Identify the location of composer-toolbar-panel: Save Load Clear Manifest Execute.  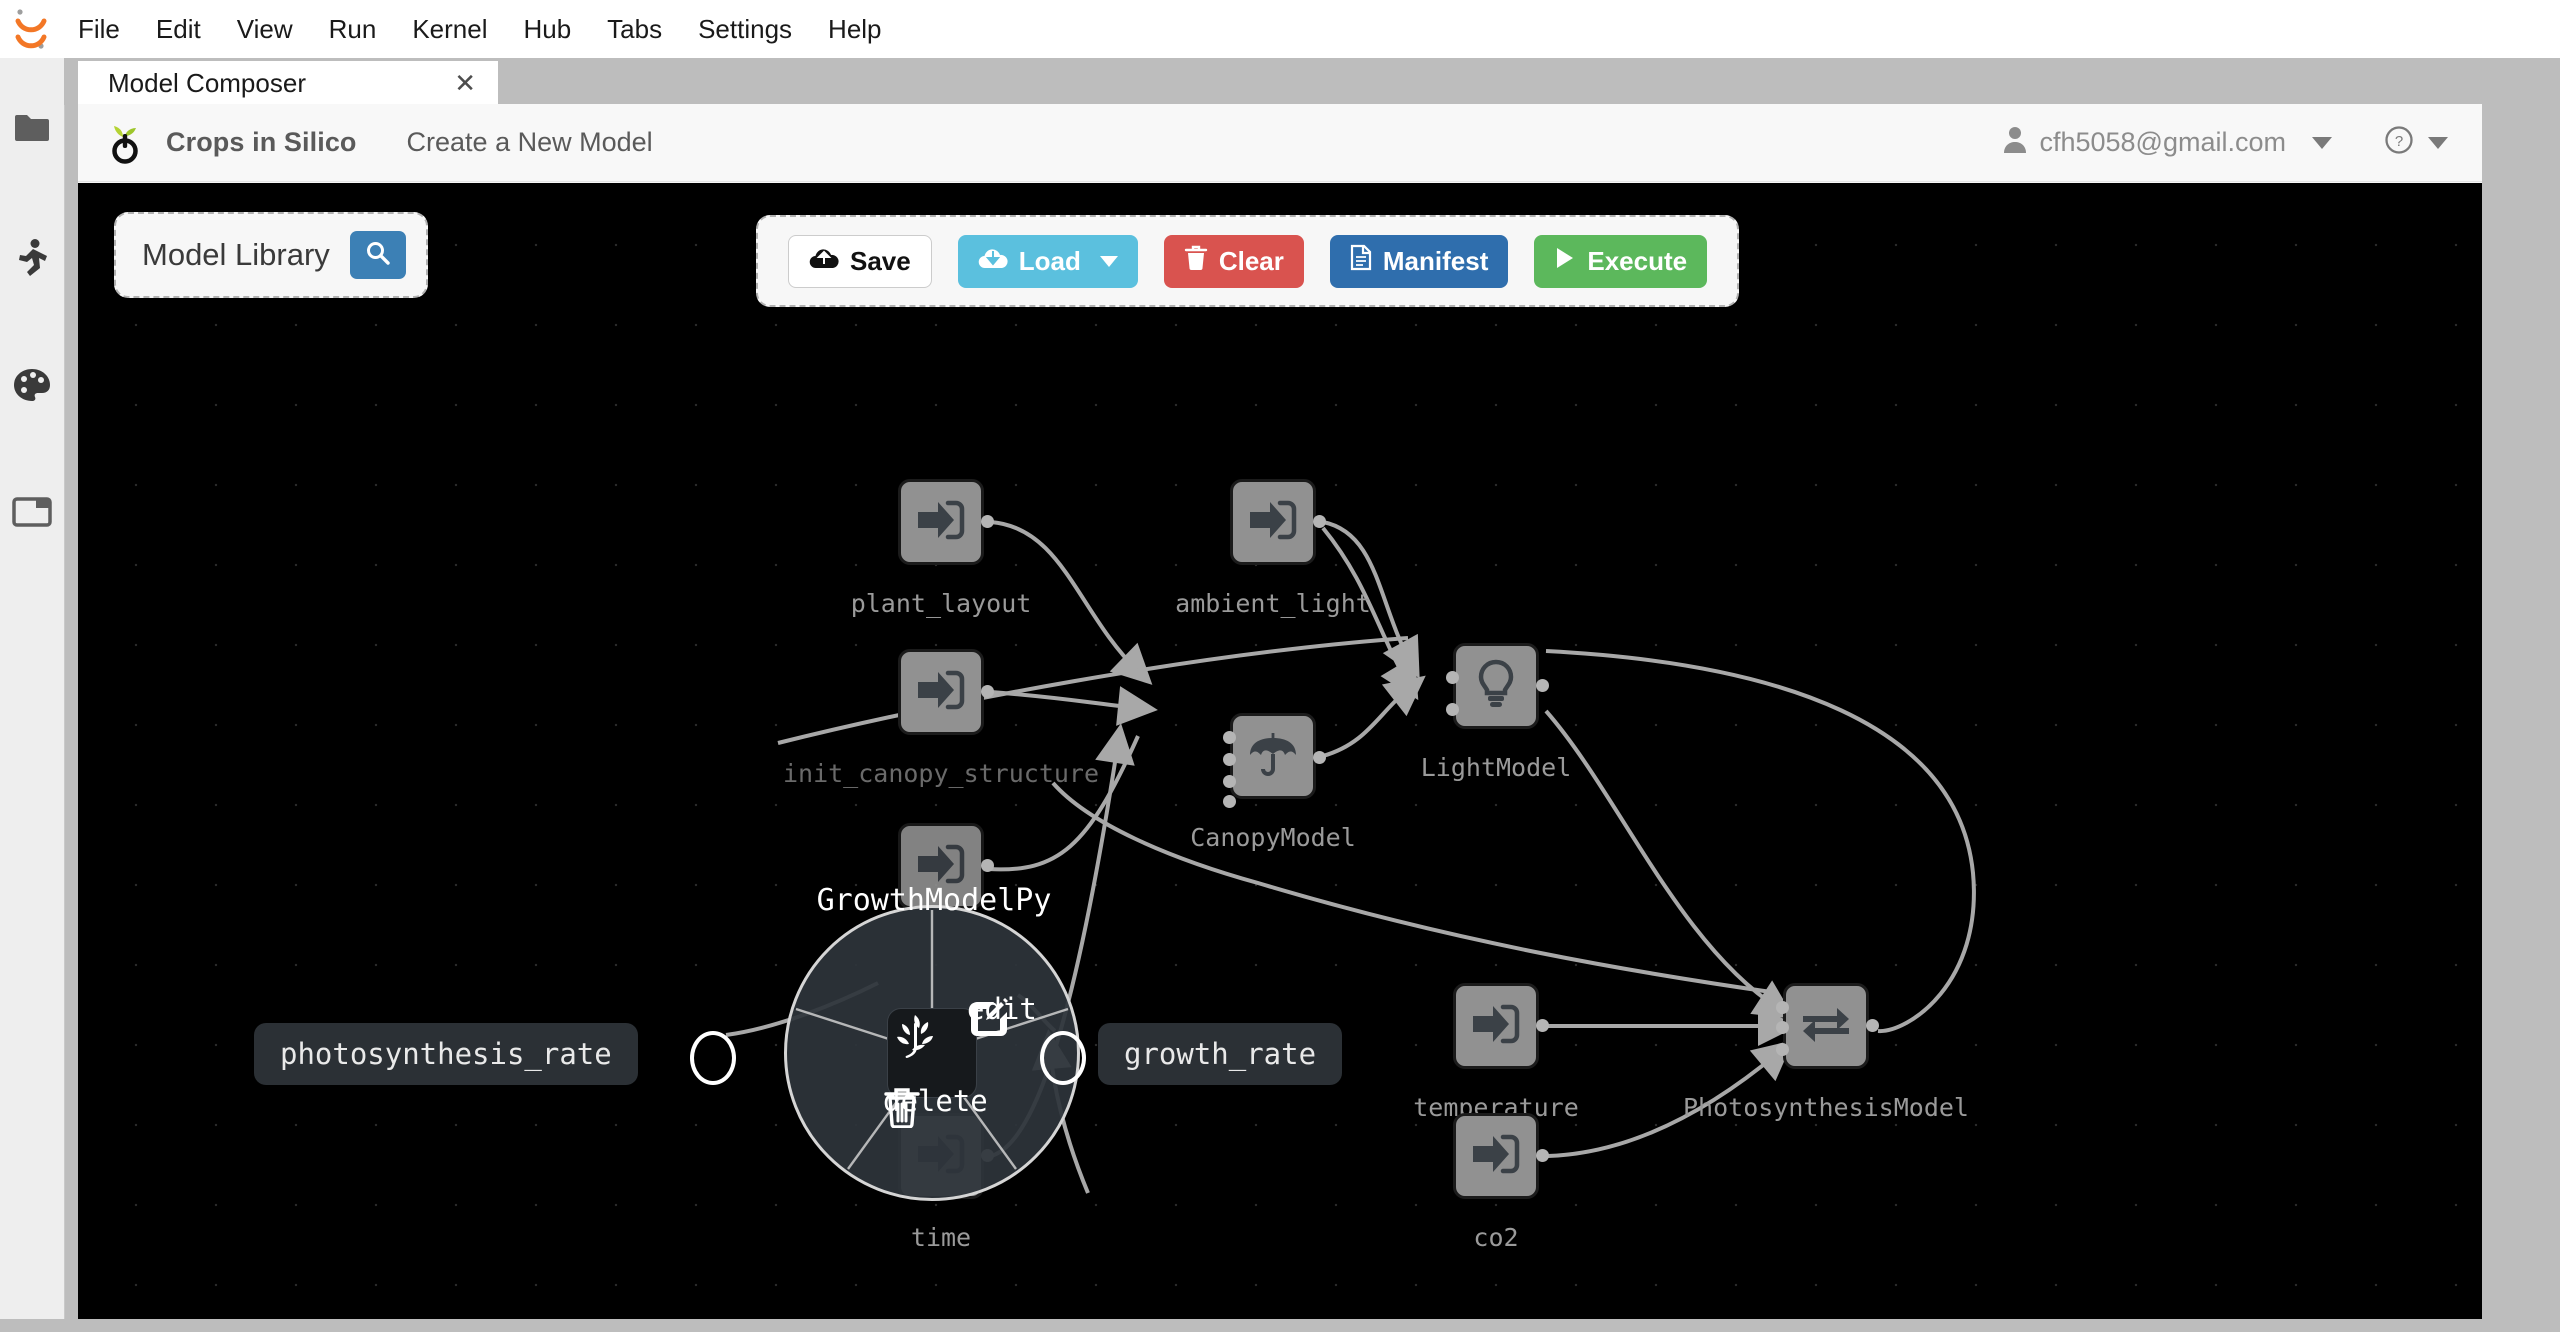
(1248, 261).